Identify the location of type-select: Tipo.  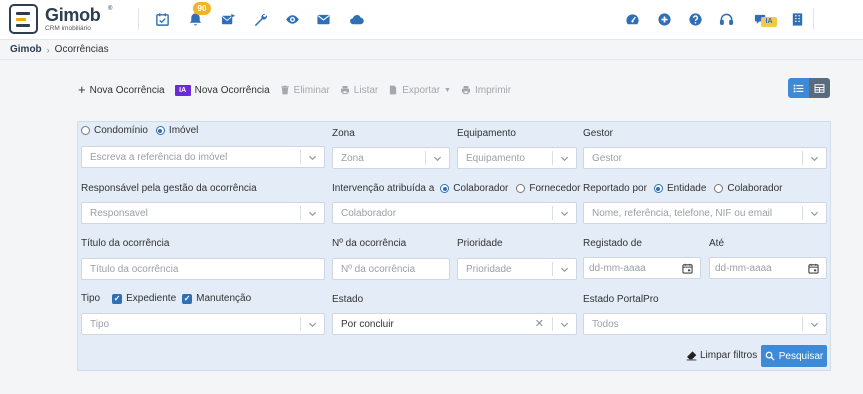
(203, 324).